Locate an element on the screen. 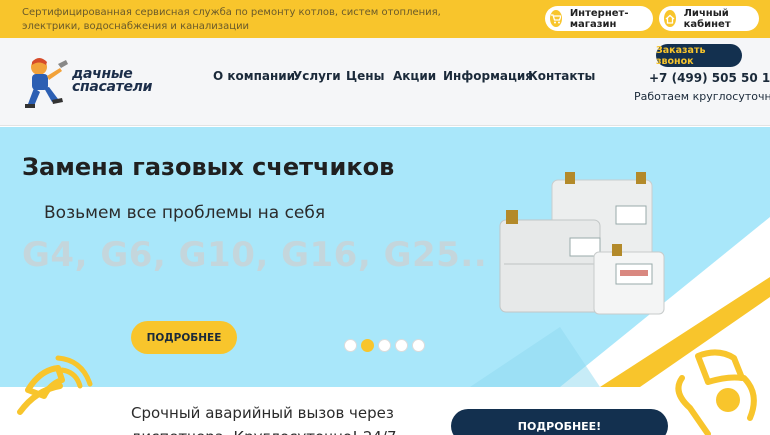 The image size is (770, 435). nav-item-promotions: Акции is located at coordinates (414, 76).